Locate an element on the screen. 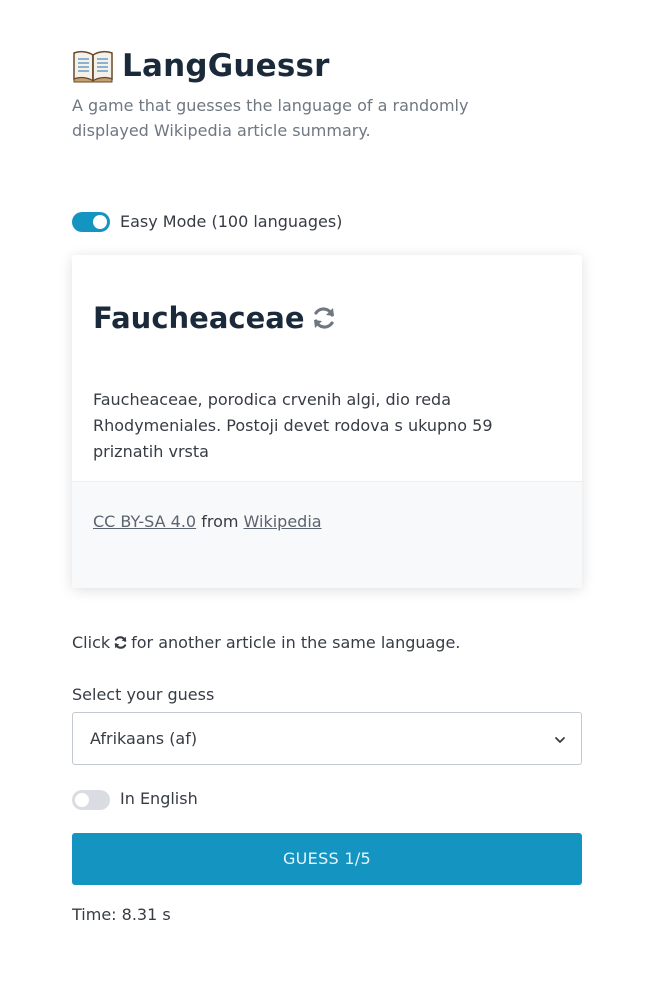 The image size is (656, 984). in-english-toggle is located at coordinates (91, 800).